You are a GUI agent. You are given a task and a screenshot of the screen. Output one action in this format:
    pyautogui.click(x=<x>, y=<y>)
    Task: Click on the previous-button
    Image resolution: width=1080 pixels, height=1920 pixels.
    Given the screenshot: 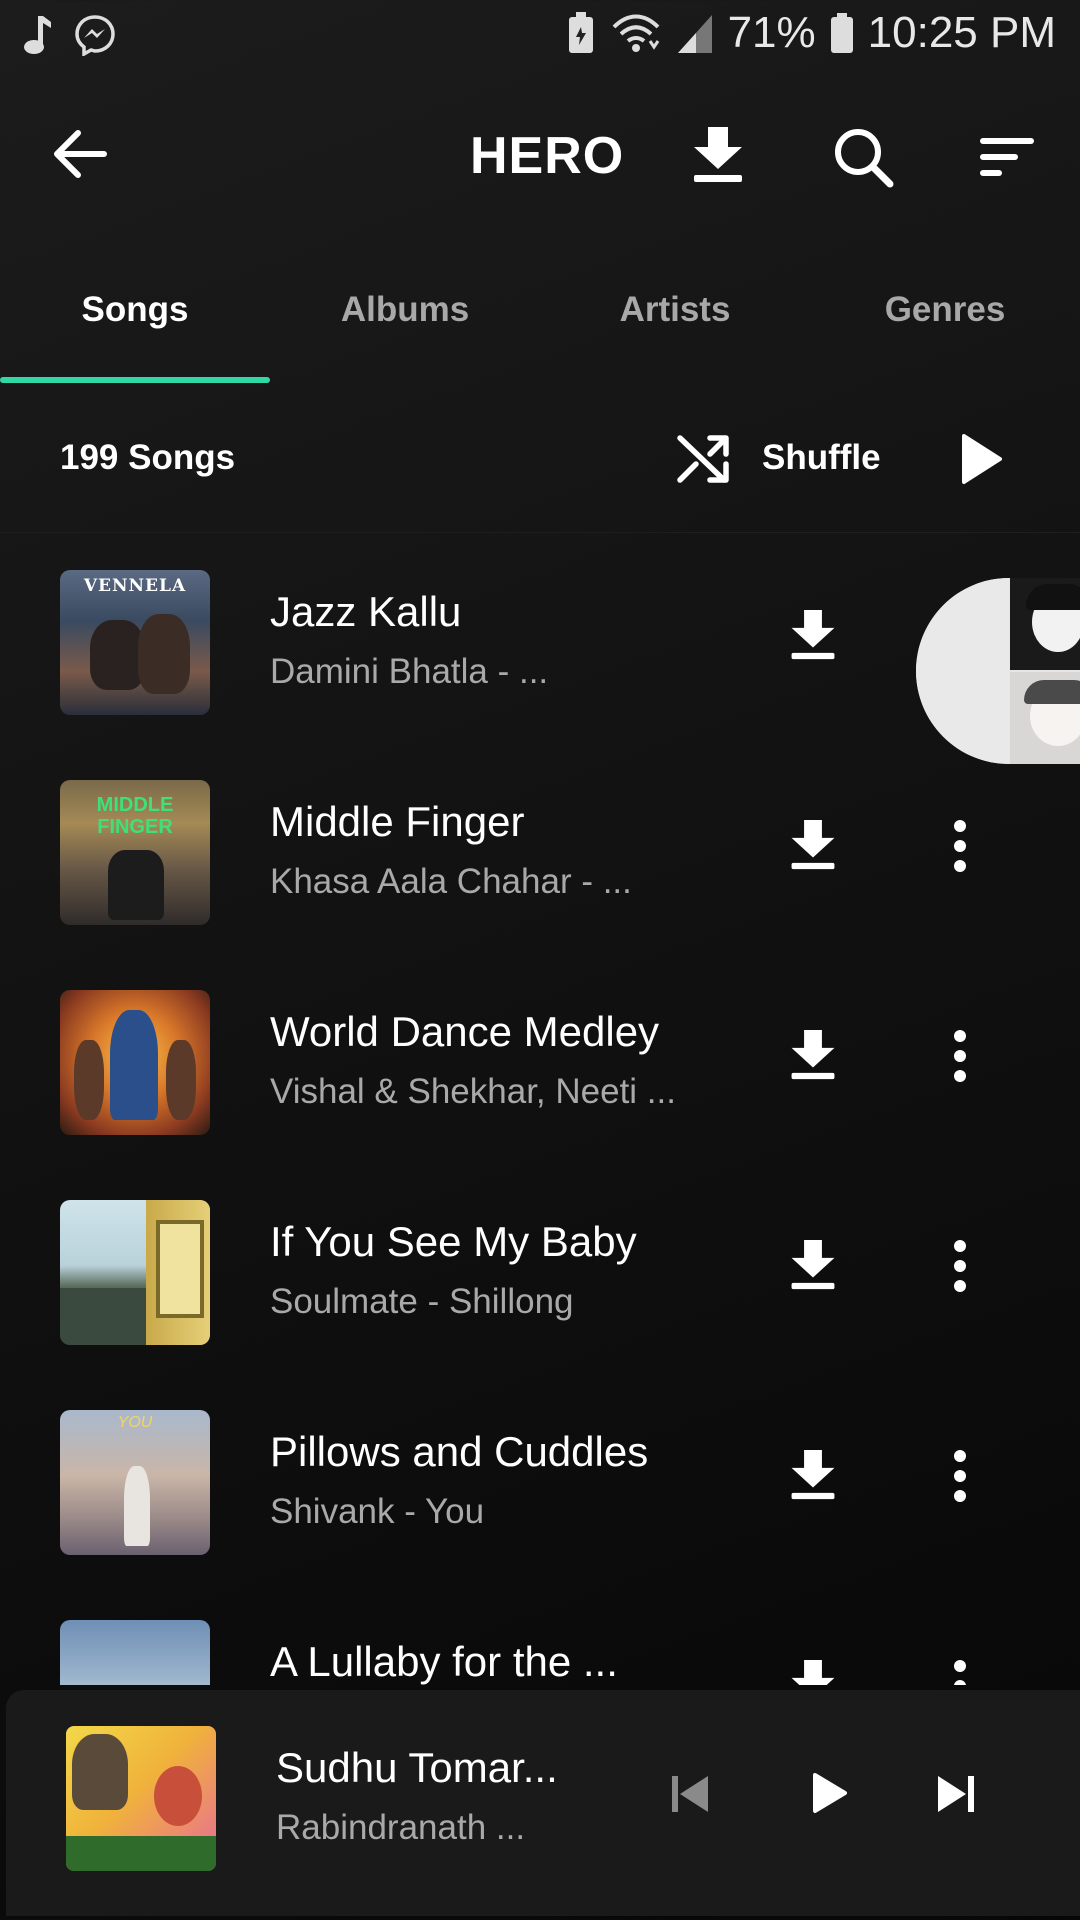 What is the action you would take?
    pyautogui.click(x=690, y=1796)
    